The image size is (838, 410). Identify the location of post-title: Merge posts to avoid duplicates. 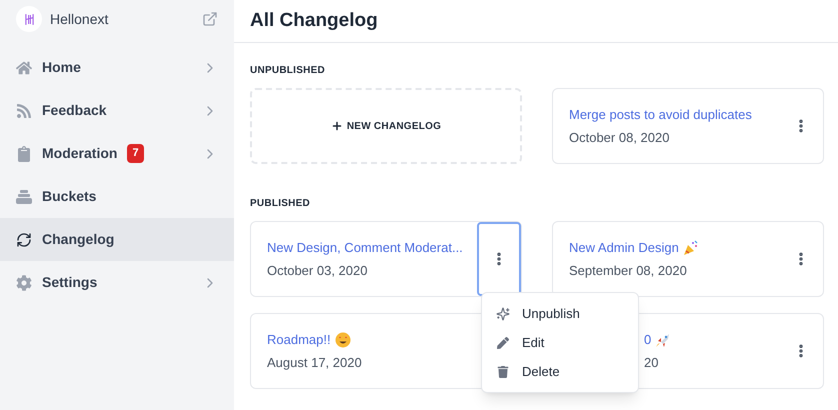
(660, 114).